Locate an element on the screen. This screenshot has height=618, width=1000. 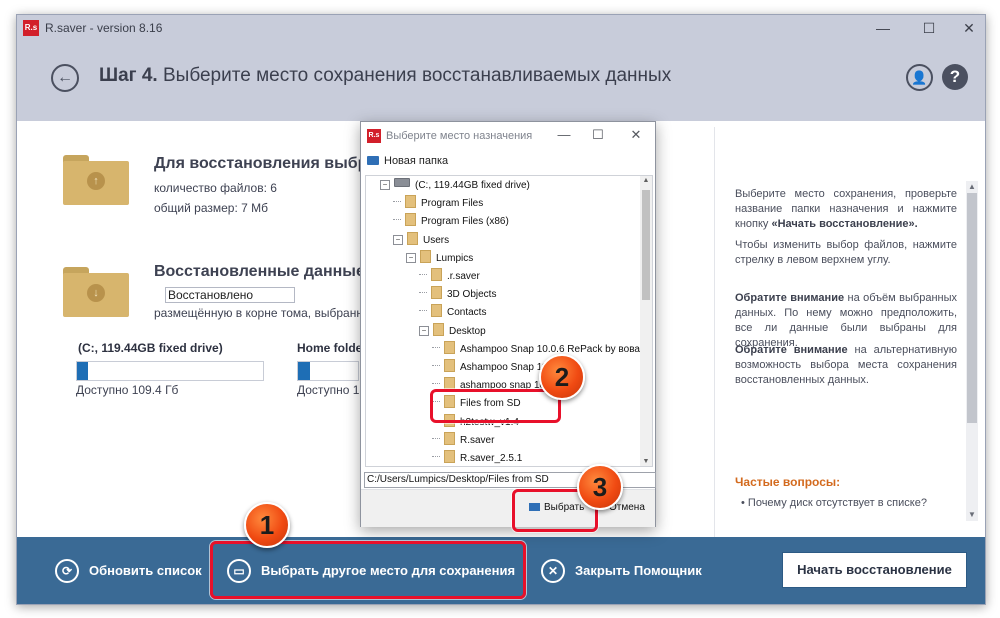
tree-item: Contacts is located at coordinates (452, 313).